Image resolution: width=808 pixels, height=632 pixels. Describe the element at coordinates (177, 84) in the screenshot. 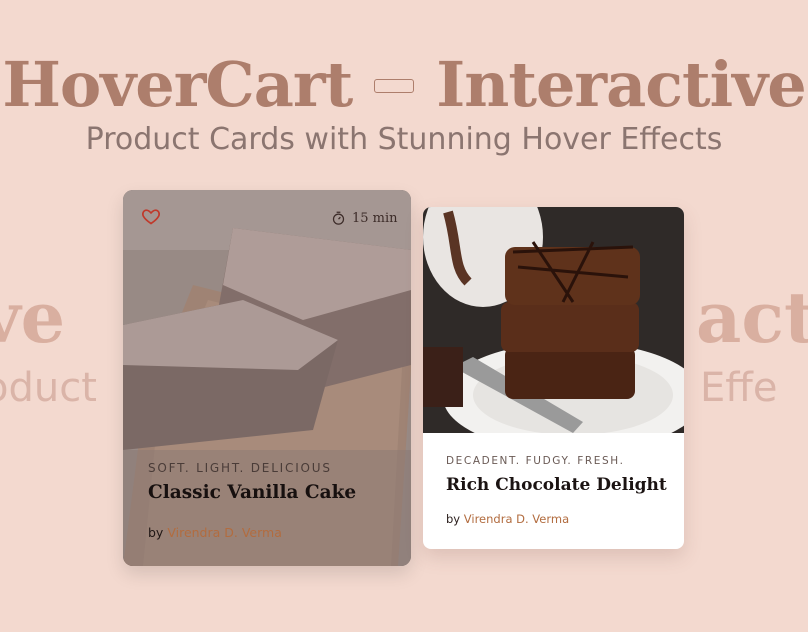

I see `title-left: HoverCart` at that location.